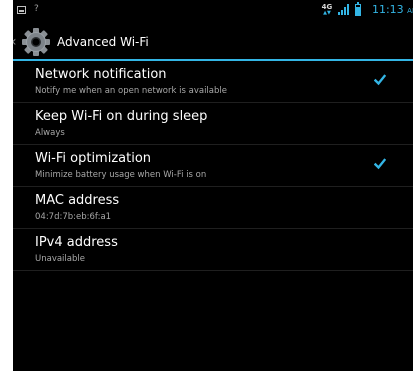 The image size is (413, 371). I want to click on action-bar: ‹ Advanced Wi-Fi, so click(213, 42).